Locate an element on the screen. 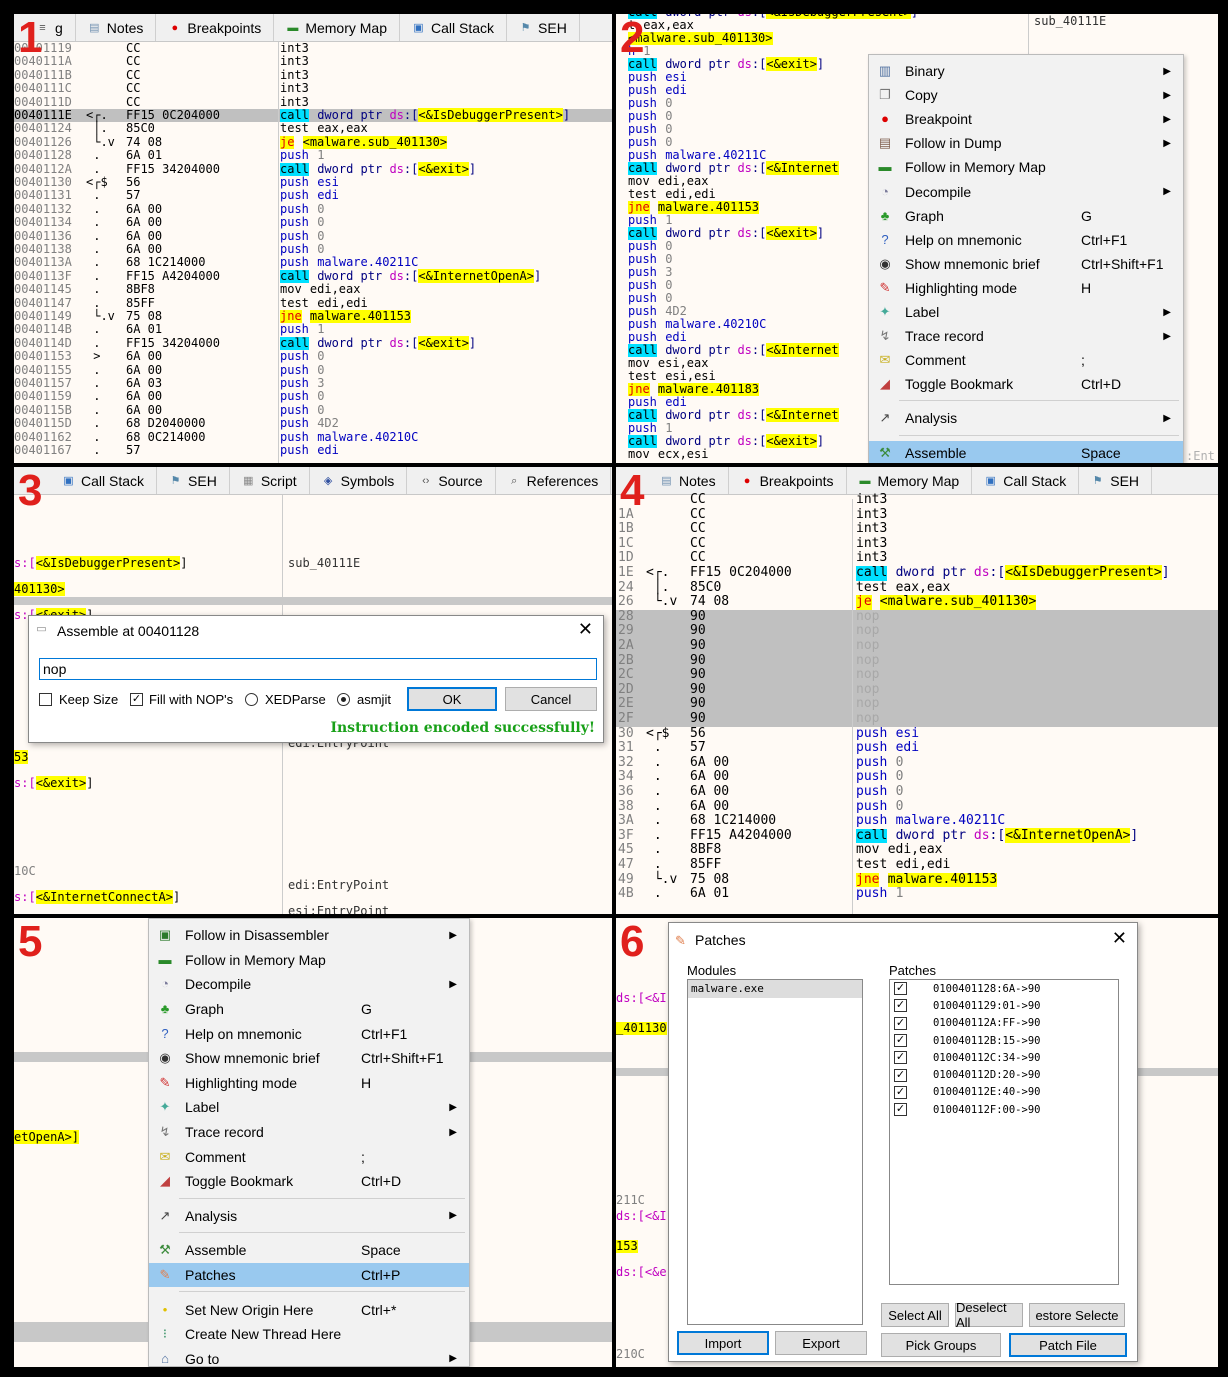 The height and width of the screenshot is (1377, 1228). export-button: Export is located at coordinates (821, 1343).